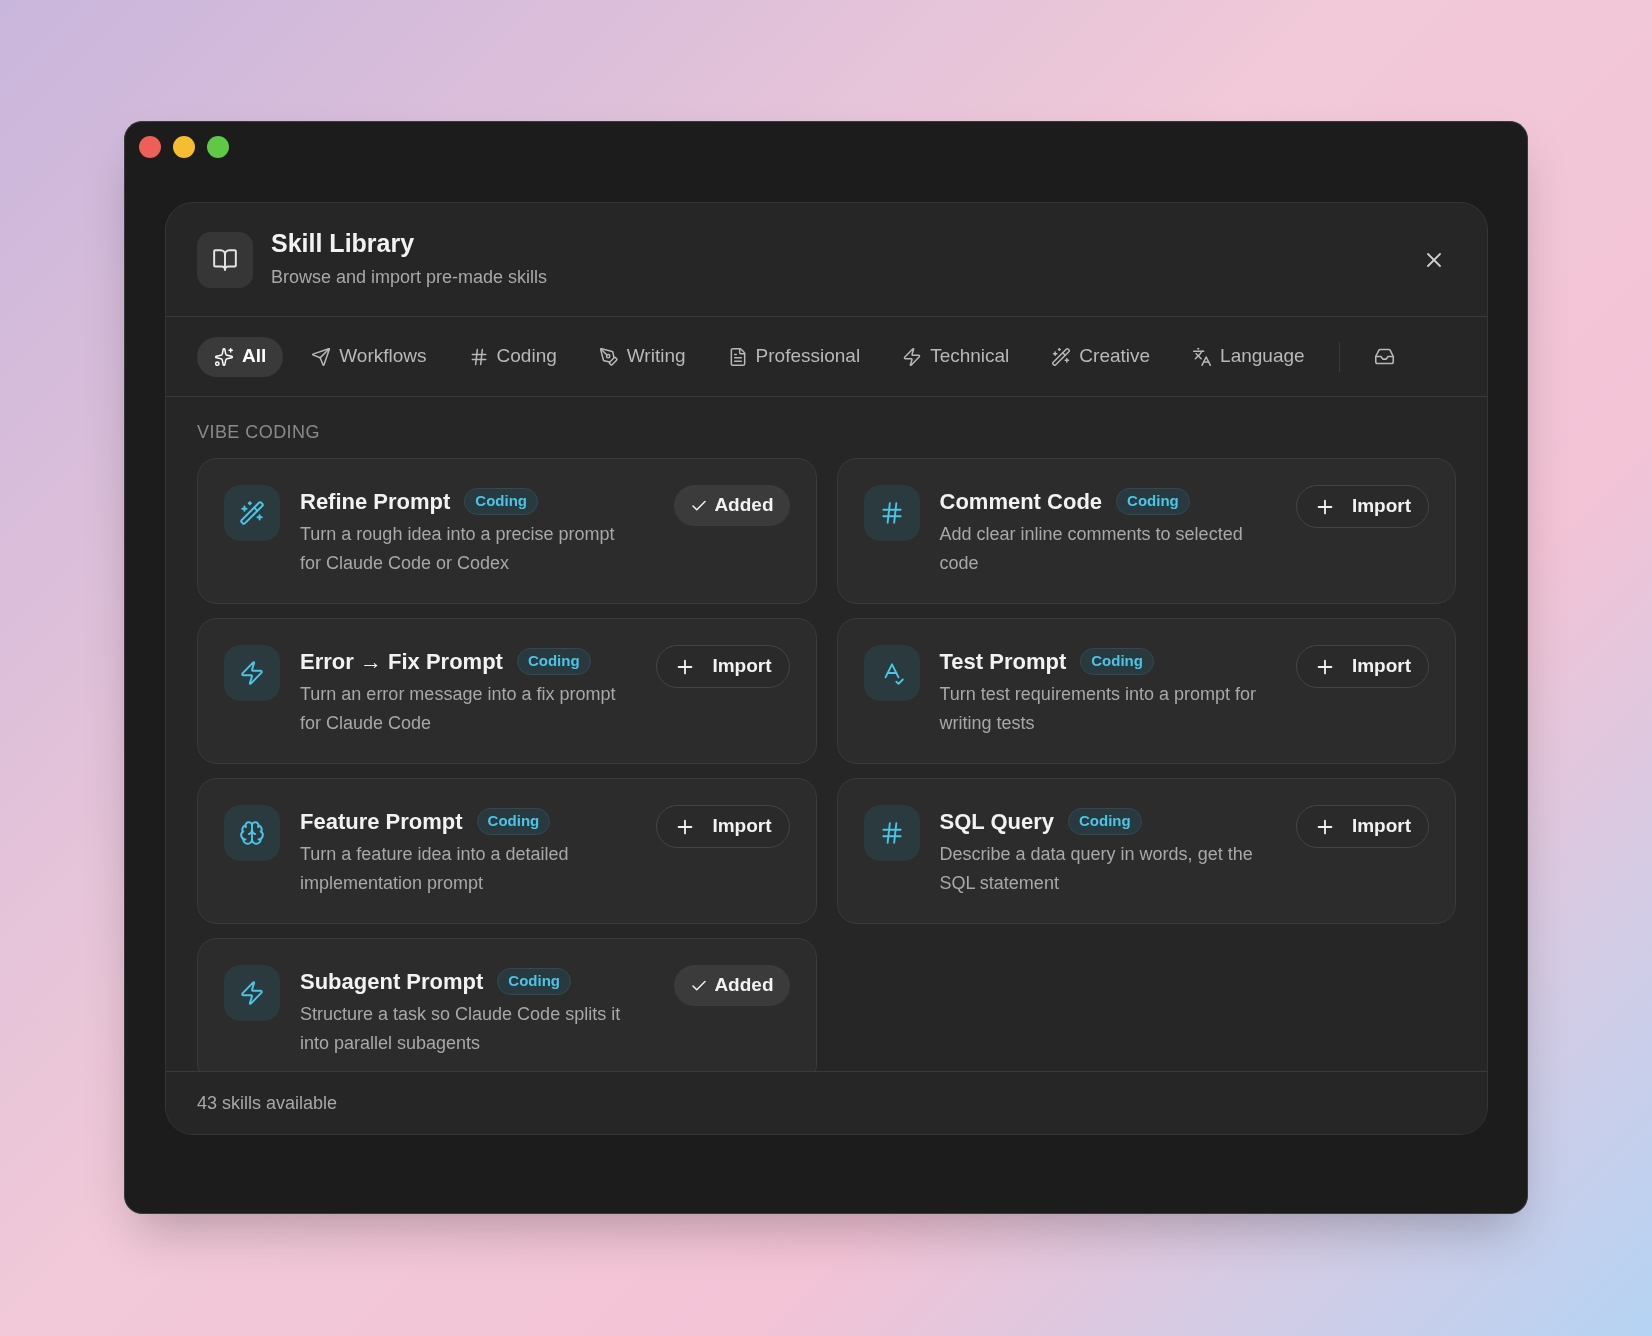 The width and height of the screenshot is (1652, 1336). Describe the element at coordinates (1101, 356) in the screenshot. I see `category-tab: Creative` at that location.